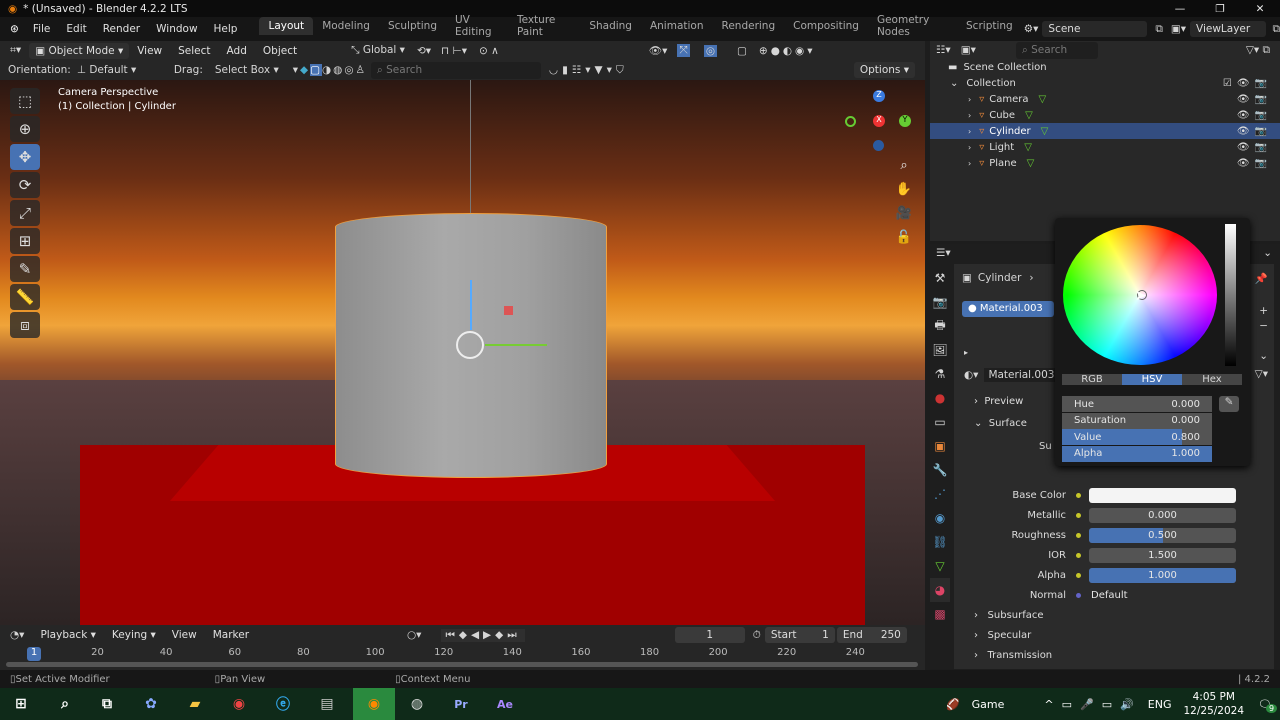 The image size is (1280, 720). Describe the element at coordinates (1162, 555) in the screenshot. I see `property-field: 1.500` at that location.